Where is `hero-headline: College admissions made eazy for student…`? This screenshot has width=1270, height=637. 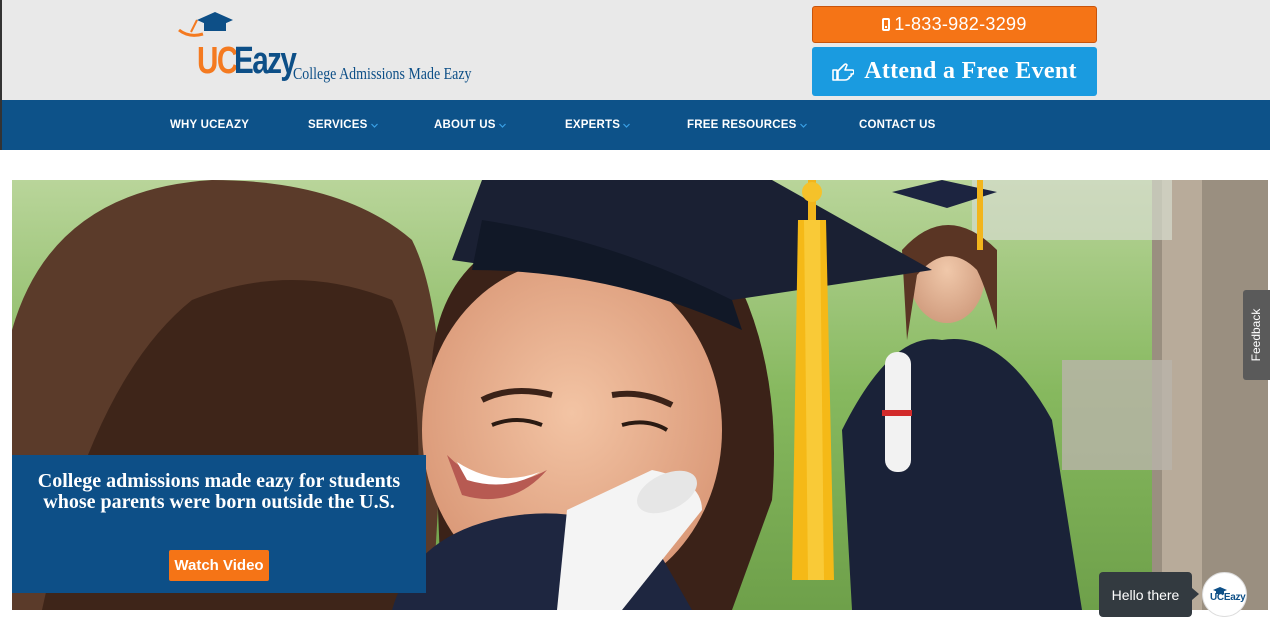
hero-headline: College admissions made eazy for student… is located at coordinates (219, 491).